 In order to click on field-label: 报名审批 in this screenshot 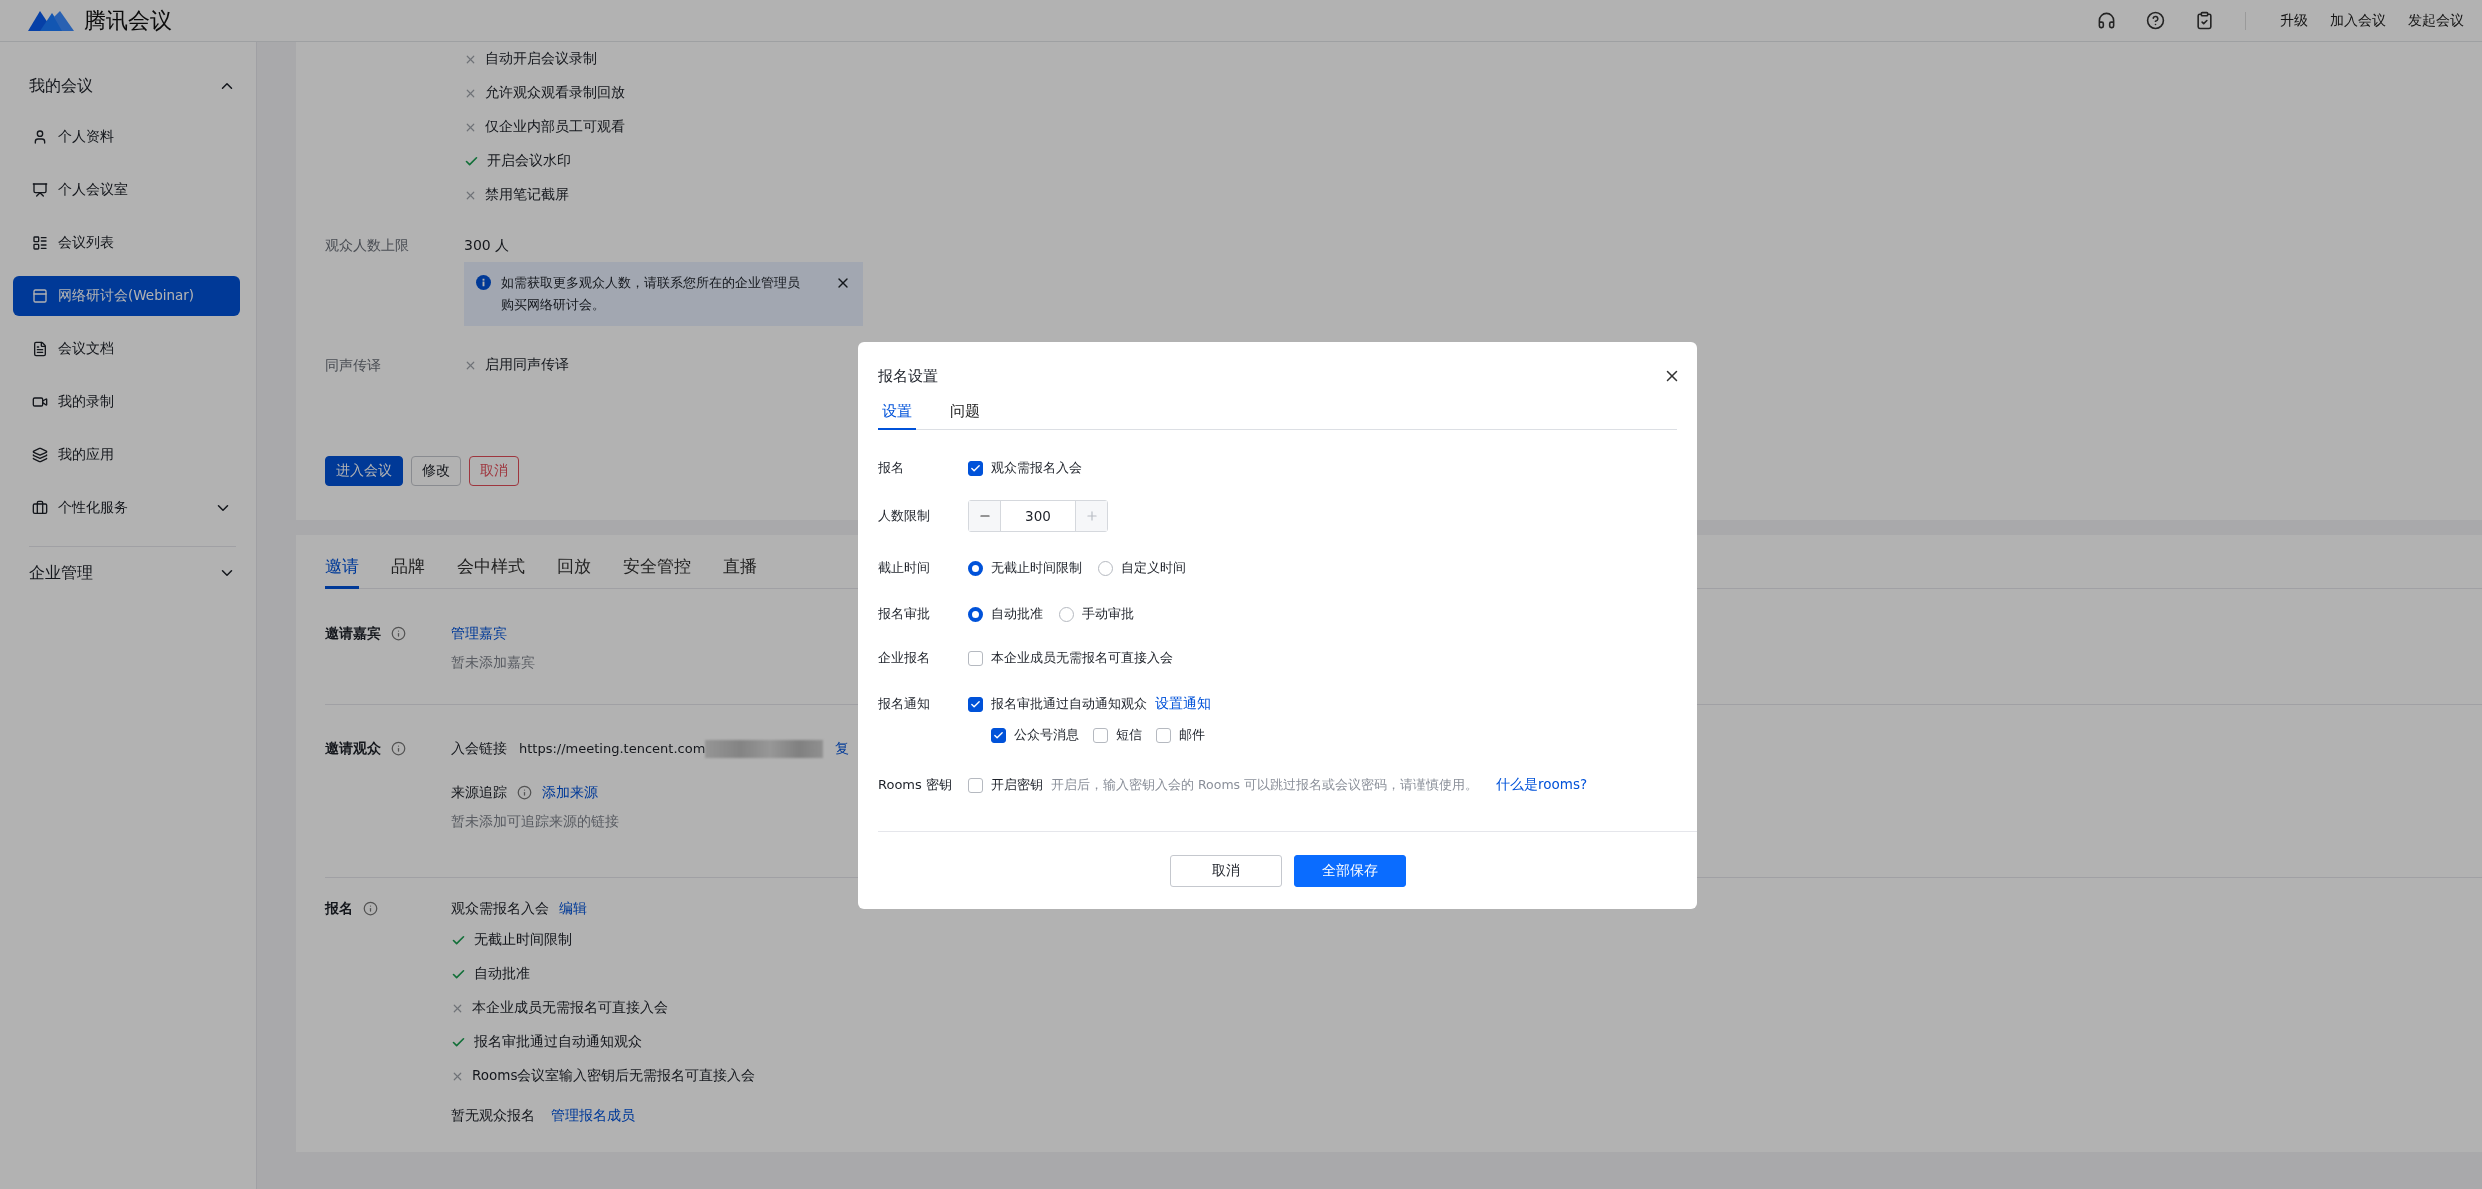, I will do `click(904, 614)`.